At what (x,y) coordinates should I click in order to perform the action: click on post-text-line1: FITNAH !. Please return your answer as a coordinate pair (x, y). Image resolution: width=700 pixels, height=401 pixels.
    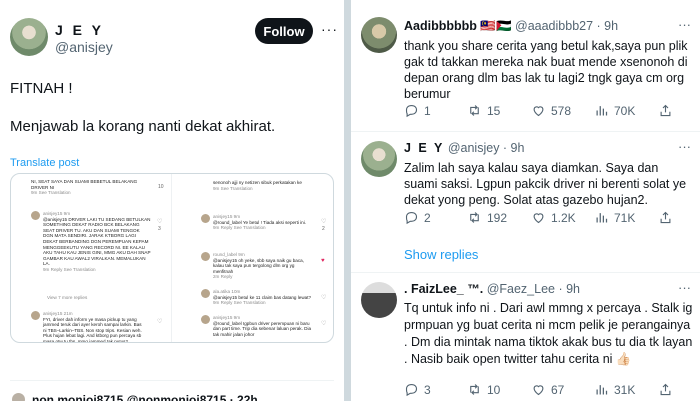
    Looking at the image, I should click on (41, 88).